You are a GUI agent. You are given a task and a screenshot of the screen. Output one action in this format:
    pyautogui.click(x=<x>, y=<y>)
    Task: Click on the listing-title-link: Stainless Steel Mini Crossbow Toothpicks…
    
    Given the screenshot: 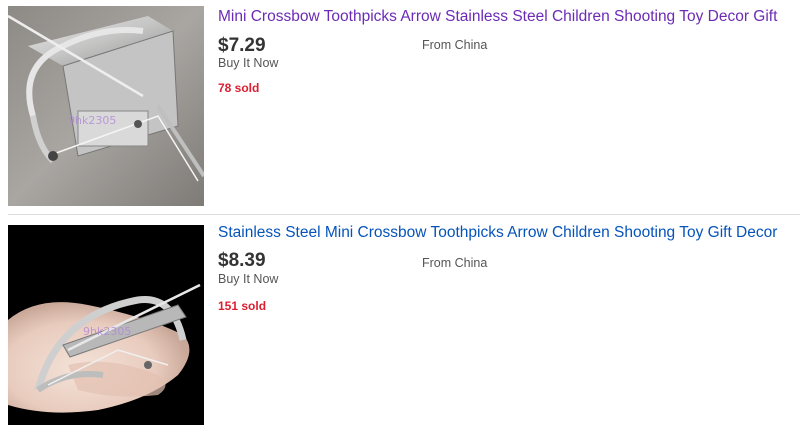 What is the action you would take?
    pyautogui.click(x=497, y=233)
    